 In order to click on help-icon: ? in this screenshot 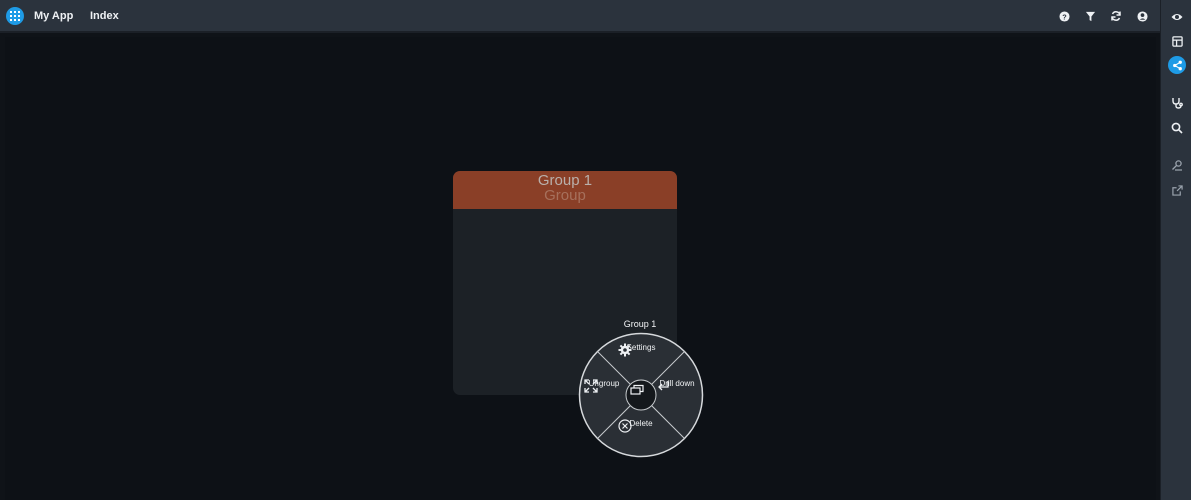, I will do `click(1064, 16)`.